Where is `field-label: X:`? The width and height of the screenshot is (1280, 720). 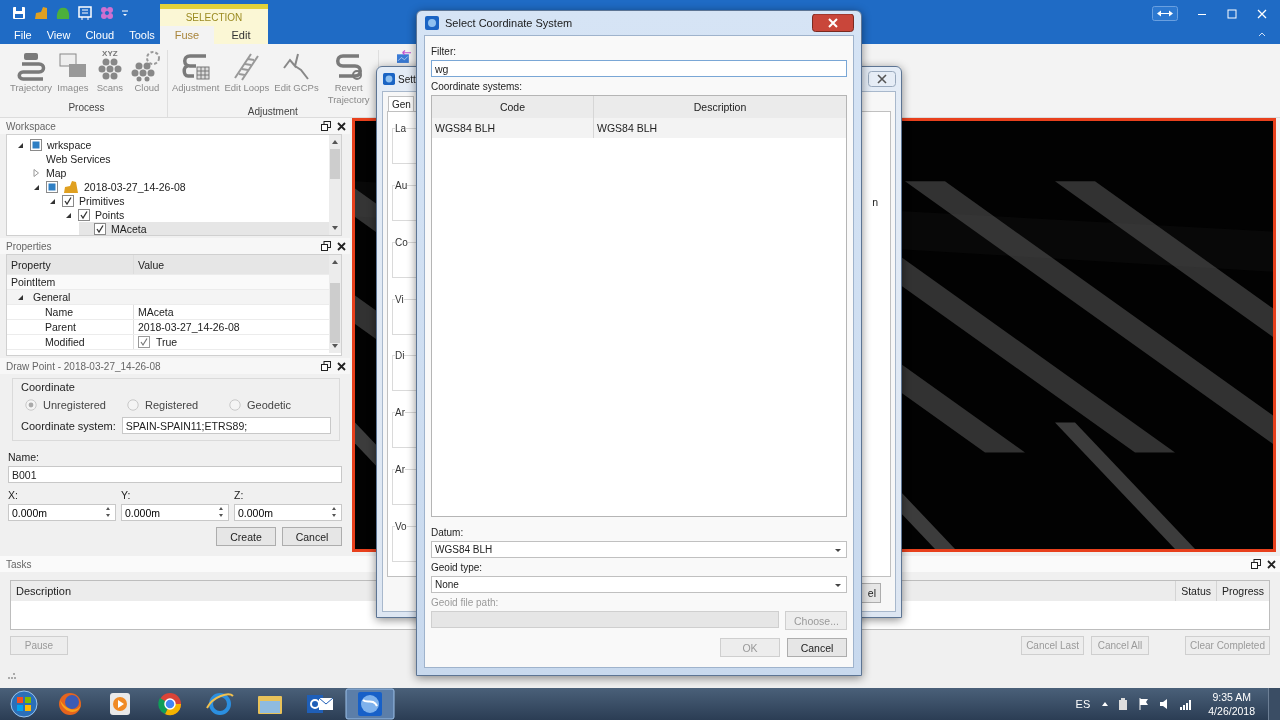 field-label: X: is located at coordinates (13, 495).